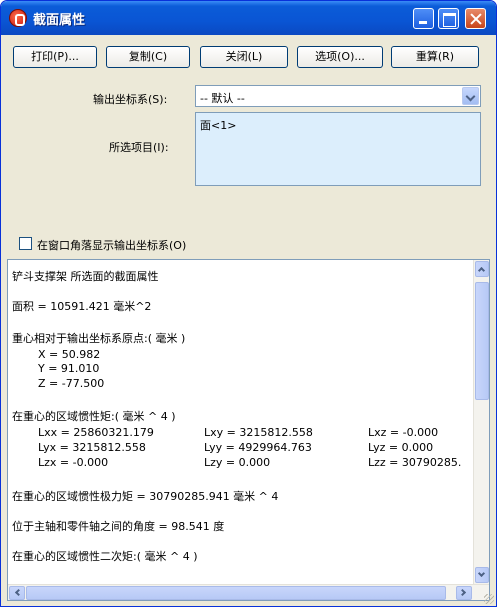  What do you see at coordinates (148, 57) in the screenshot?
I see `copy-button: 复制(C)` at bounding box center [148, 57].